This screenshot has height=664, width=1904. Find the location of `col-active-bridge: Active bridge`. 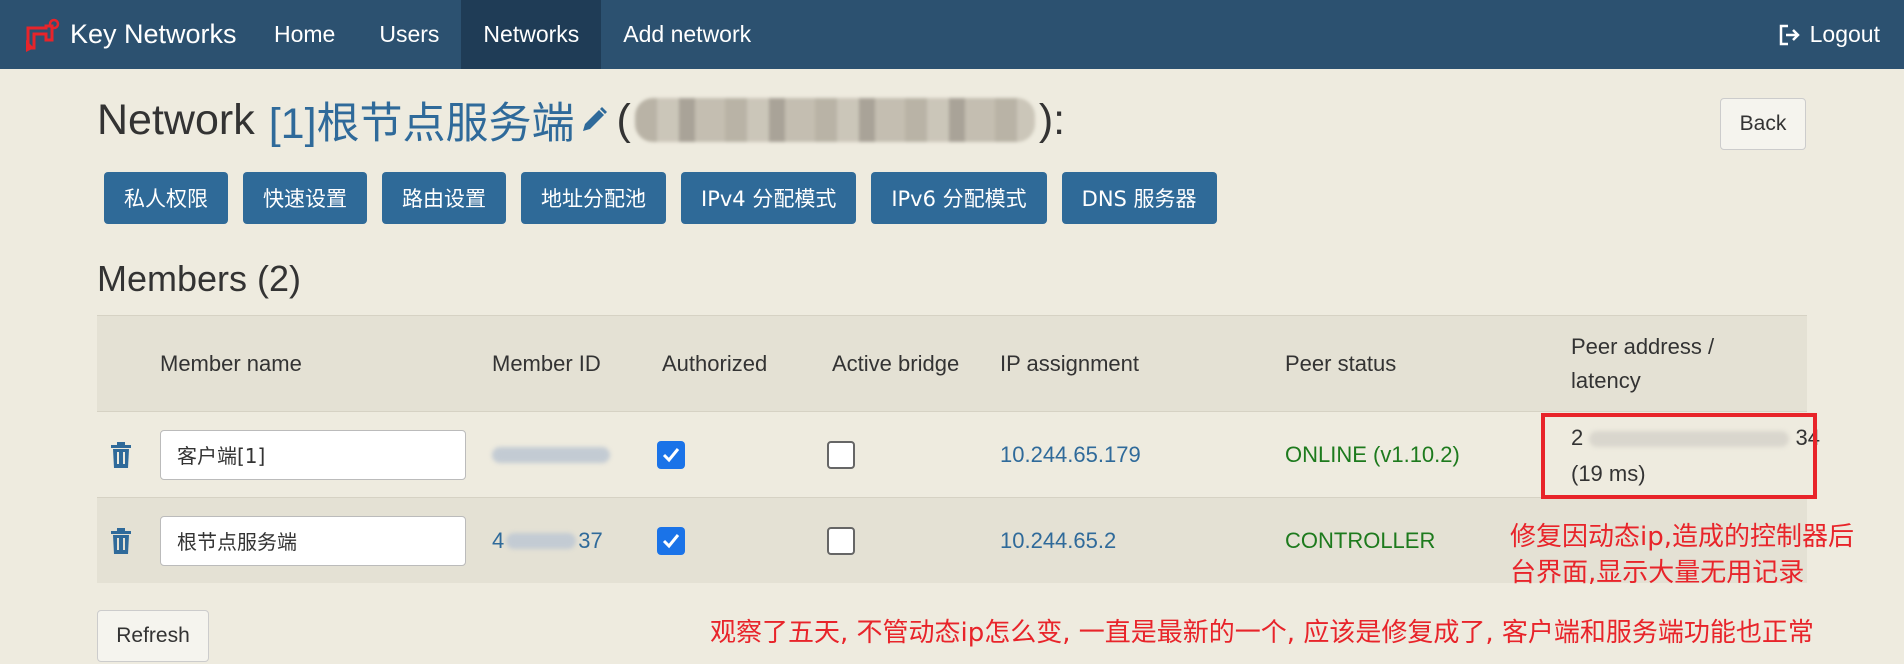

col-active-bridge: Active bridge is located at coordinates (896, 363).